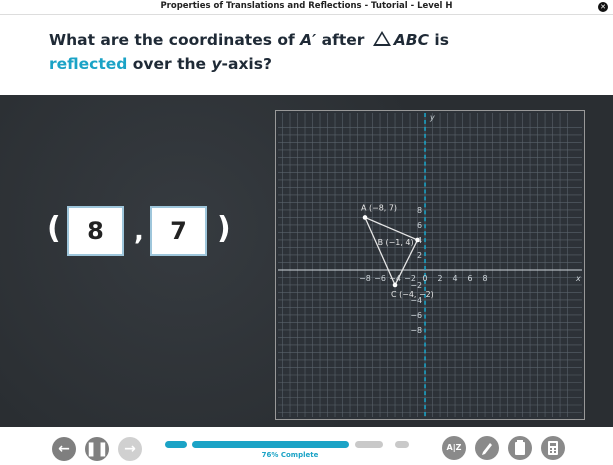  What do you see at coordinates (224, 228) in the screenshot?
I see `close-parenthesis: )` at bounding box center [224, 228].